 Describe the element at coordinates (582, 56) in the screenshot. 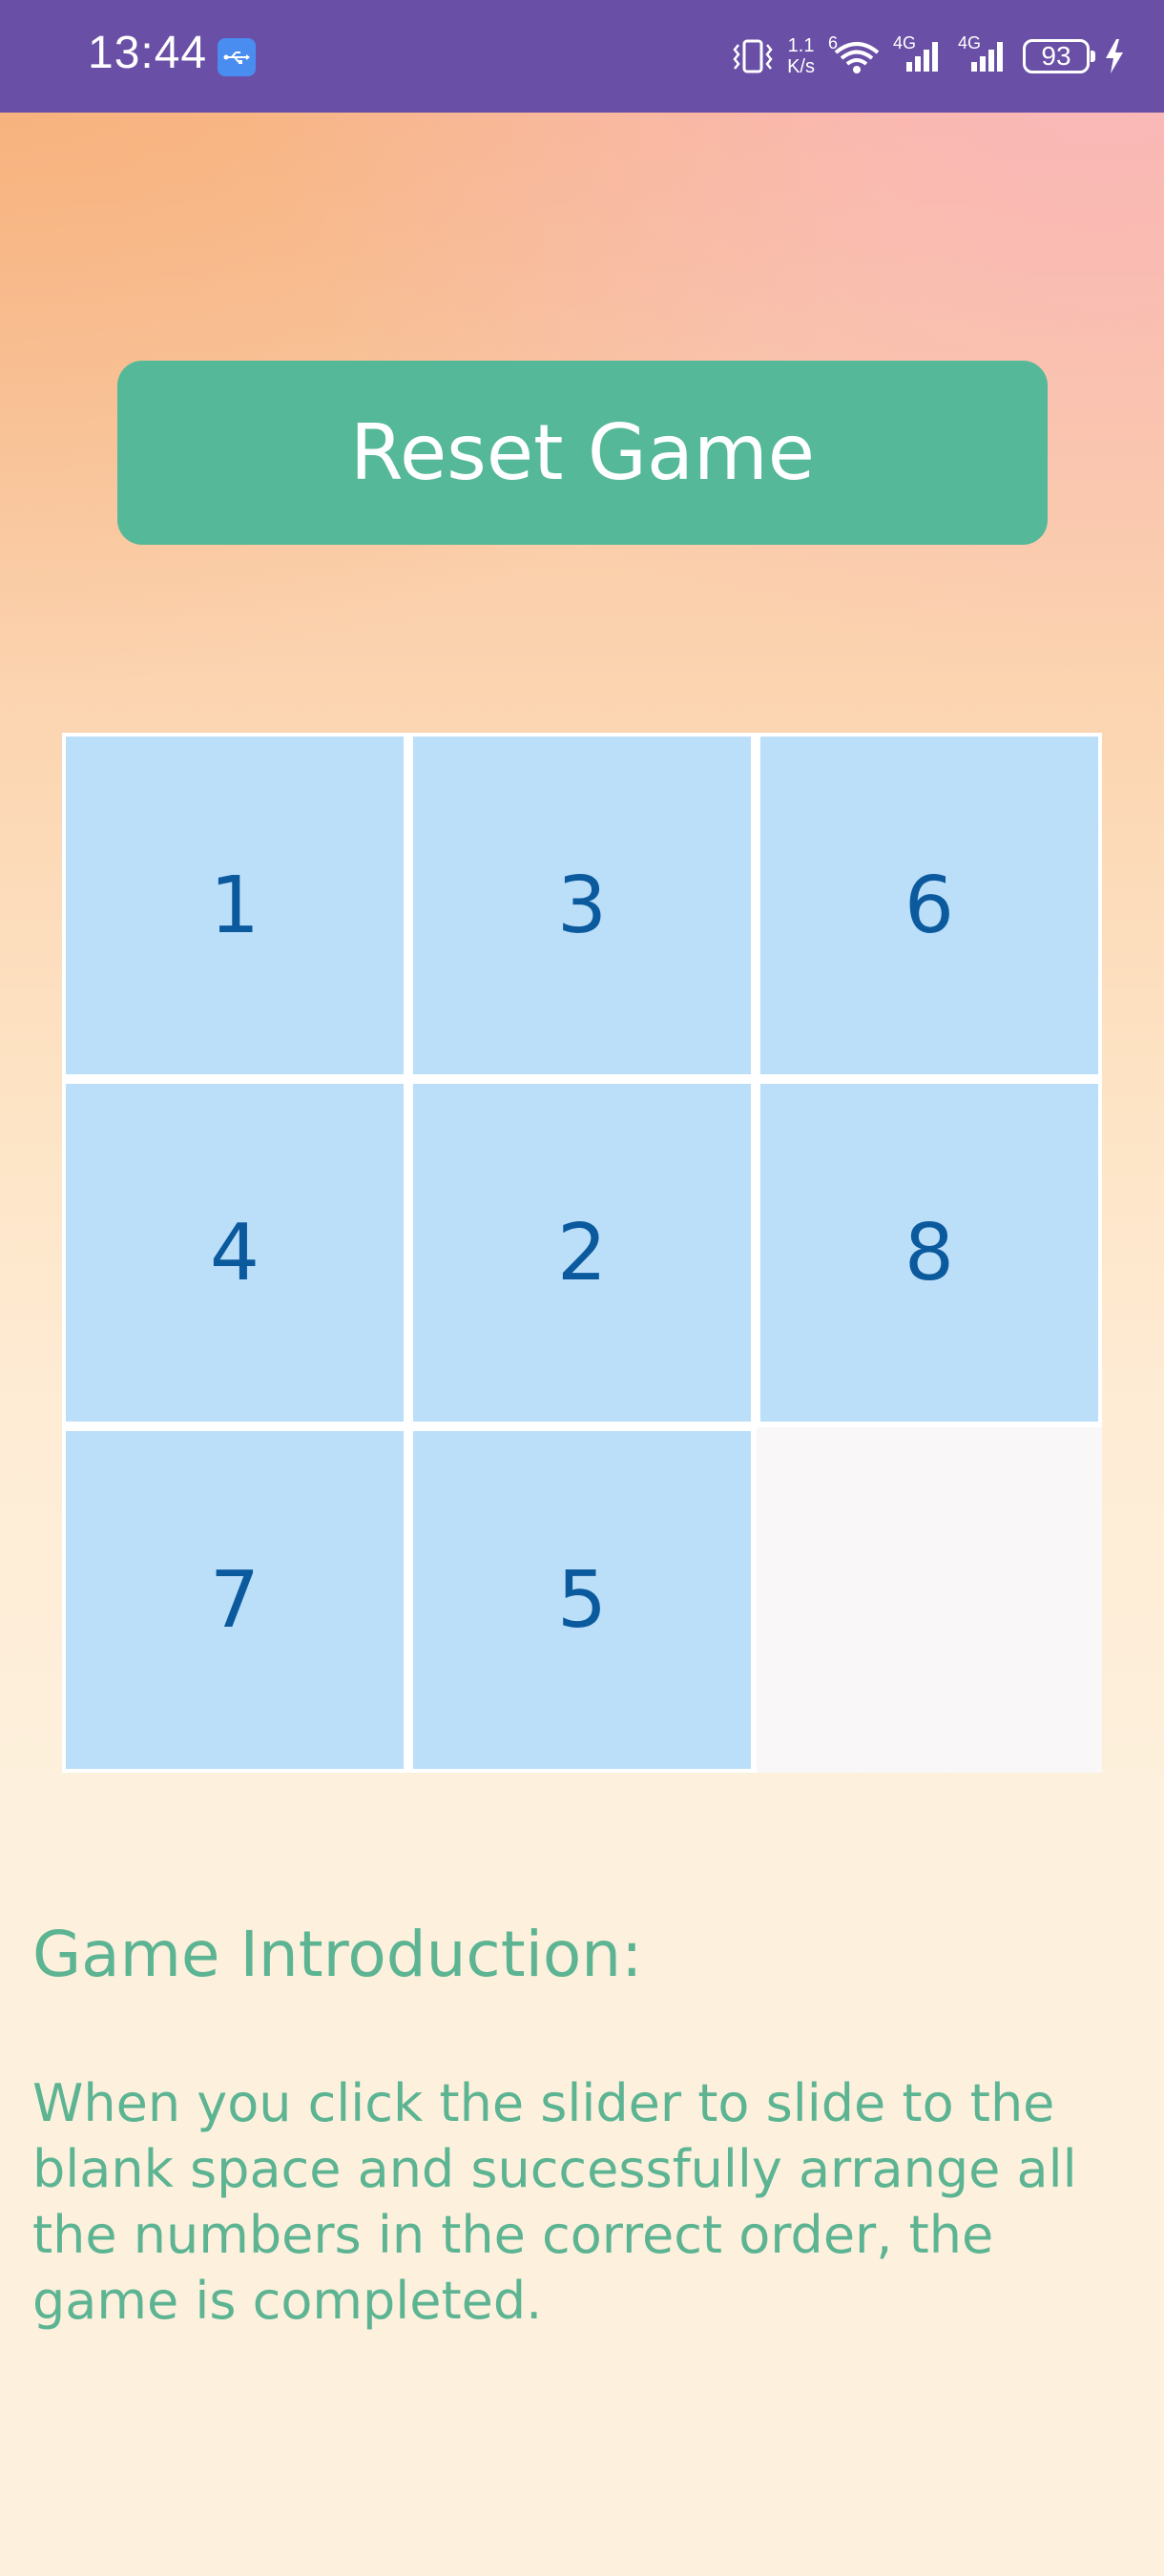

I see `status-bar: 13:44 1.1 K/s 6 4G 4G 93` at that location.